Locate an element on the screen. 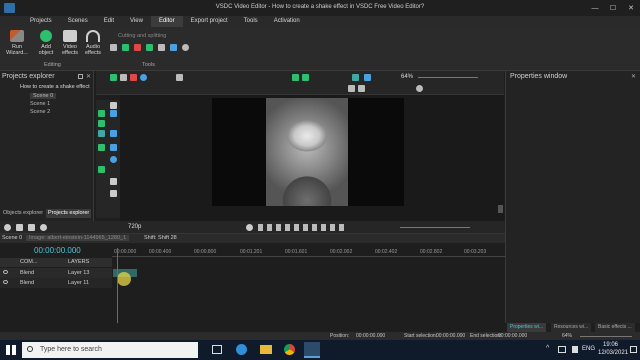 The height and width of the screenshot is (360, 640). shape-tool-icon is located at coordinates (101, 147).